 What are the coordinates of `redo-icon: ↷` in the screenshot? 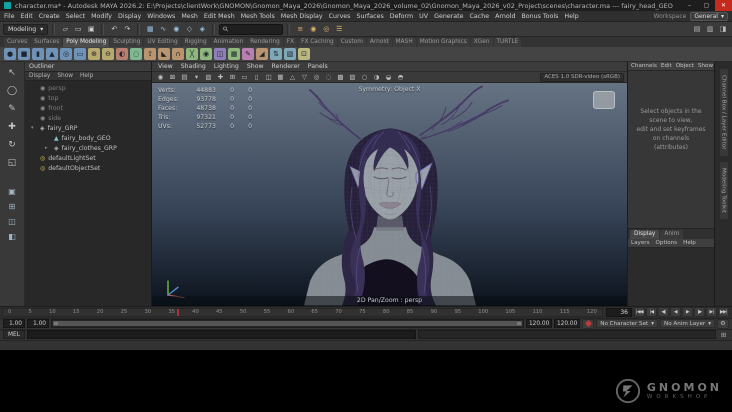 It's located at (127, 29).